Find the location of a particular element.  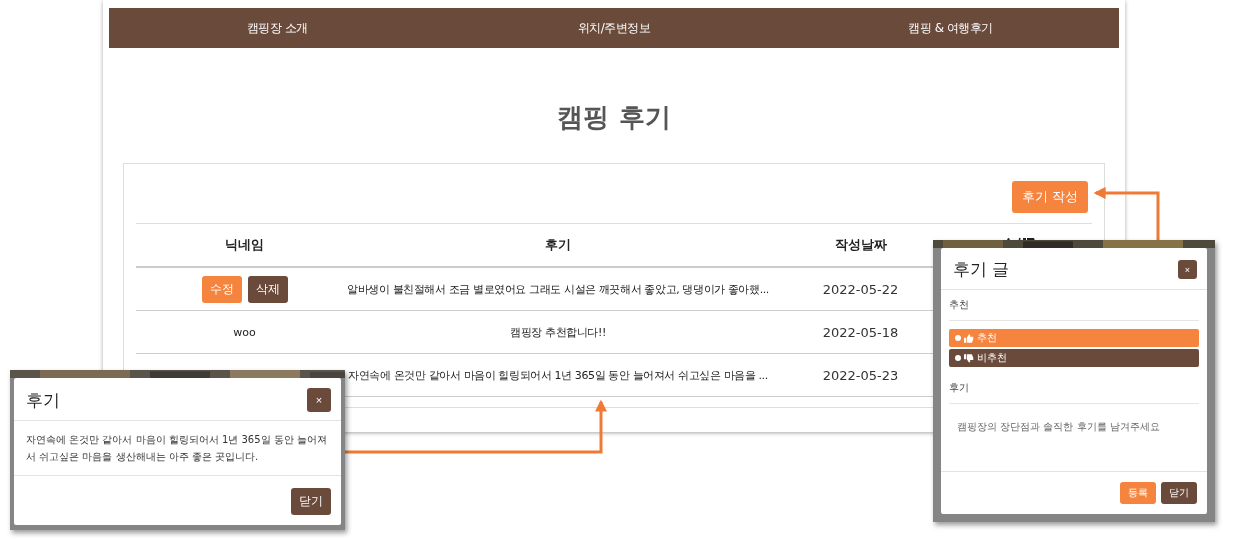

column-header: 작성날짜 is located at coordinates (860, 245).